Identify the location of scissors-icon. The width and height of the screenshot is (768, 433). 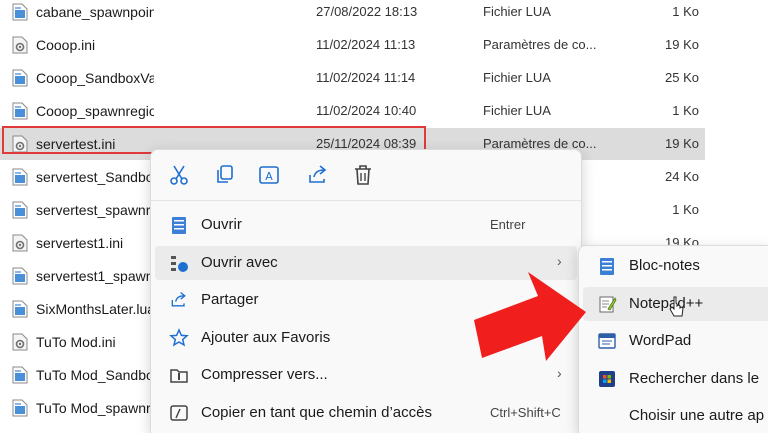
(179, 178).